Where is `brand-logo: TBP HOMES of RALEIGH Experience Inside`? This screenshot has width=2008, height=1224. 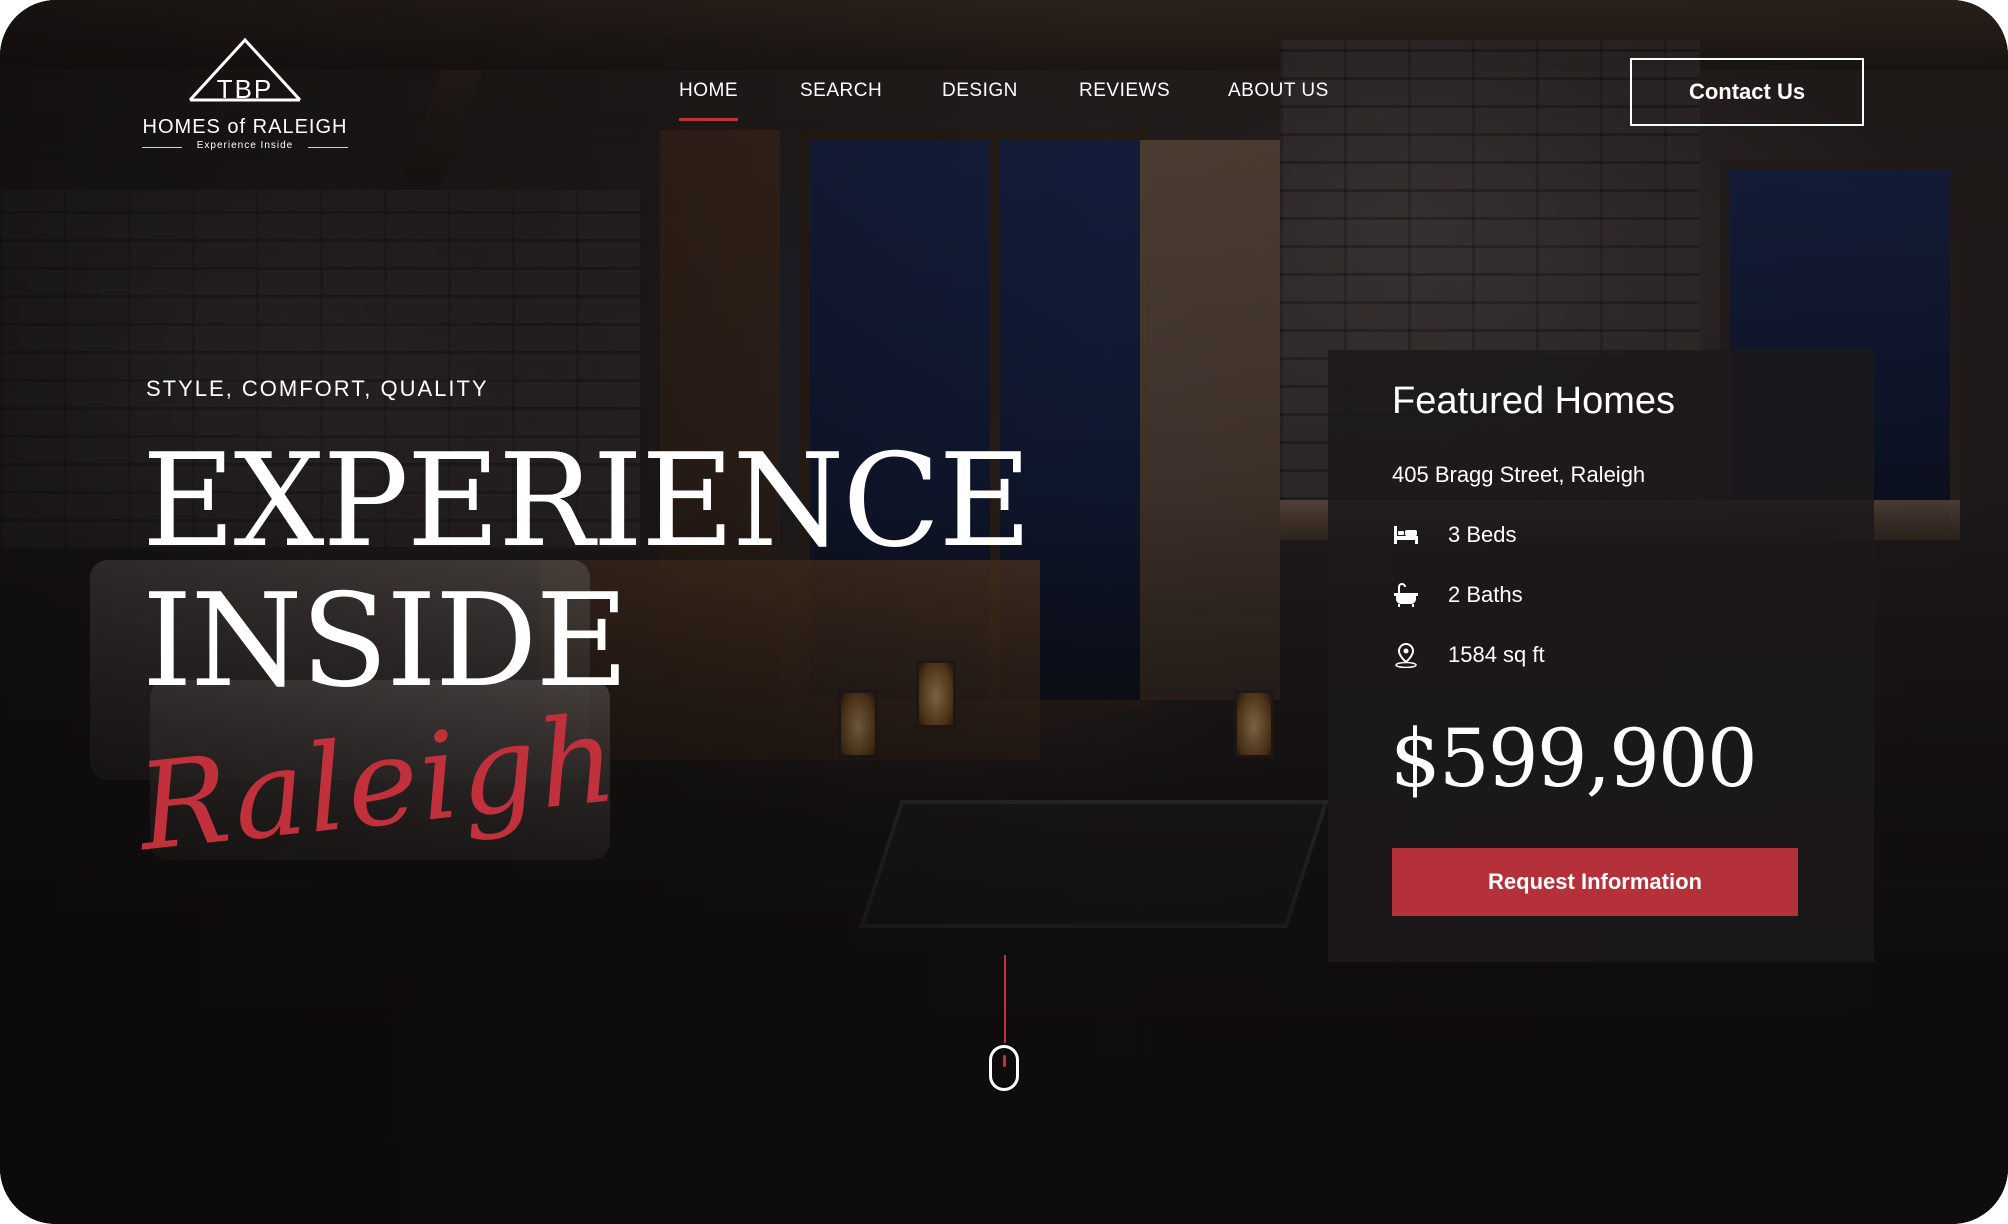 brand-logo: TBP HOMES of RALEIGH Experience Inside is located at coordinates (245, 96).